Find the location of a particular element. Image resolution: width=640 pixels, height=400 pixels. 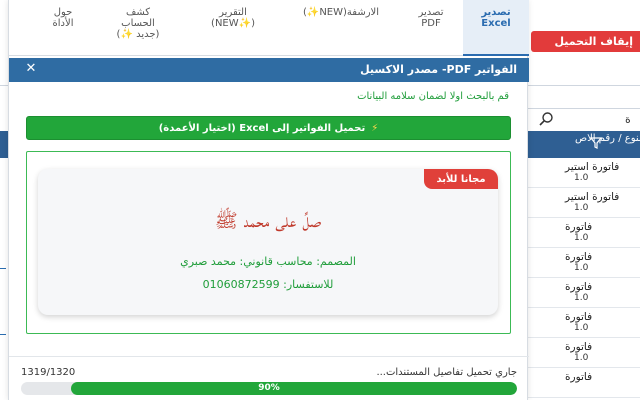

tab-label: الارشفة(NEW is located at coordinates (349, 12).